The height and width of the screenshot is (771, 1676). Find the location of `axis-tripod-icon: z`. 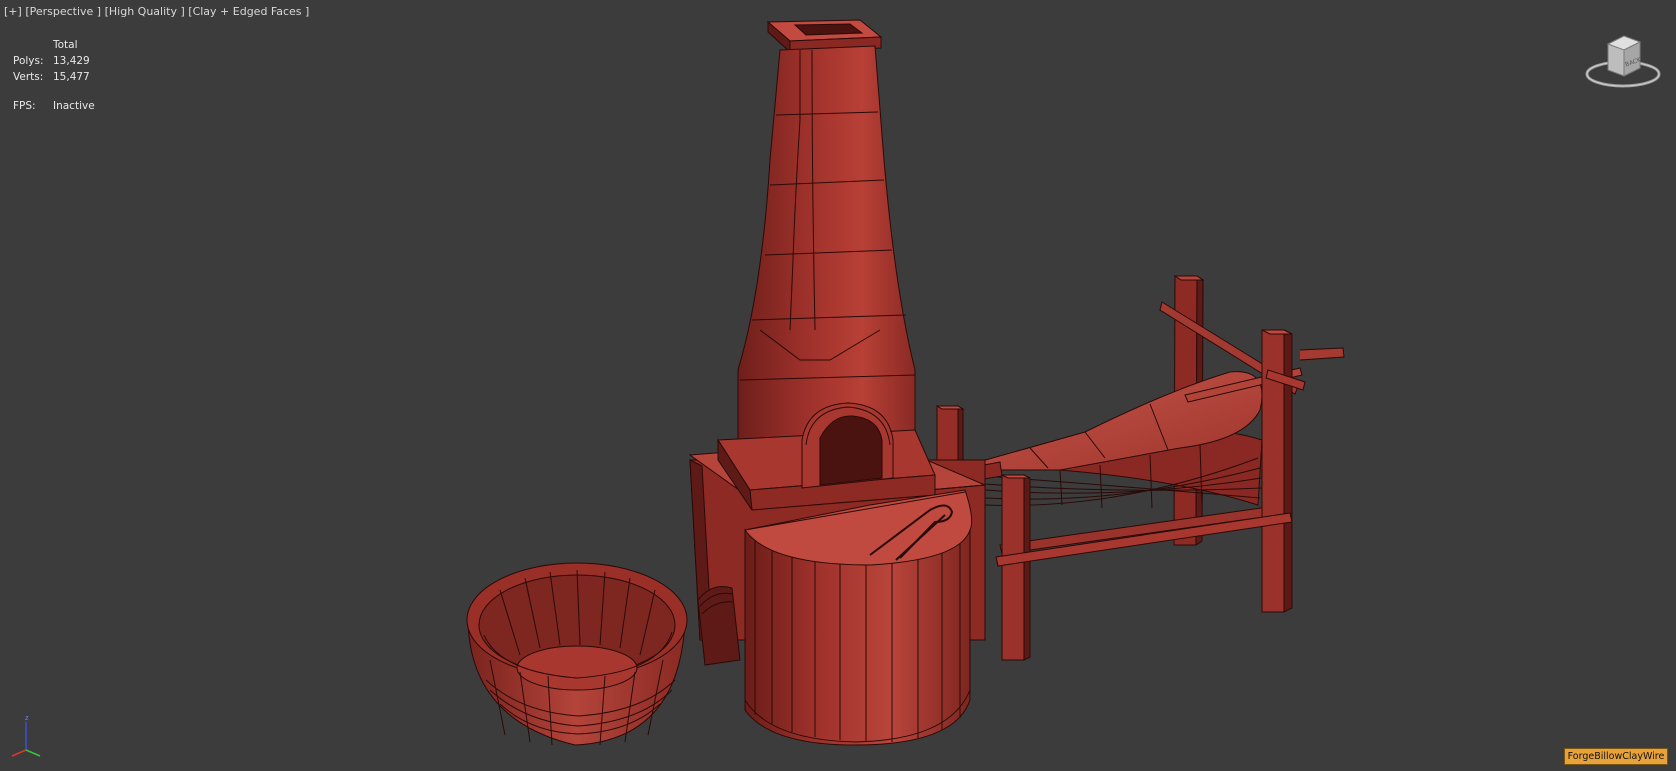

axis-tripod-icon: z is located at coordinates (26, 735).